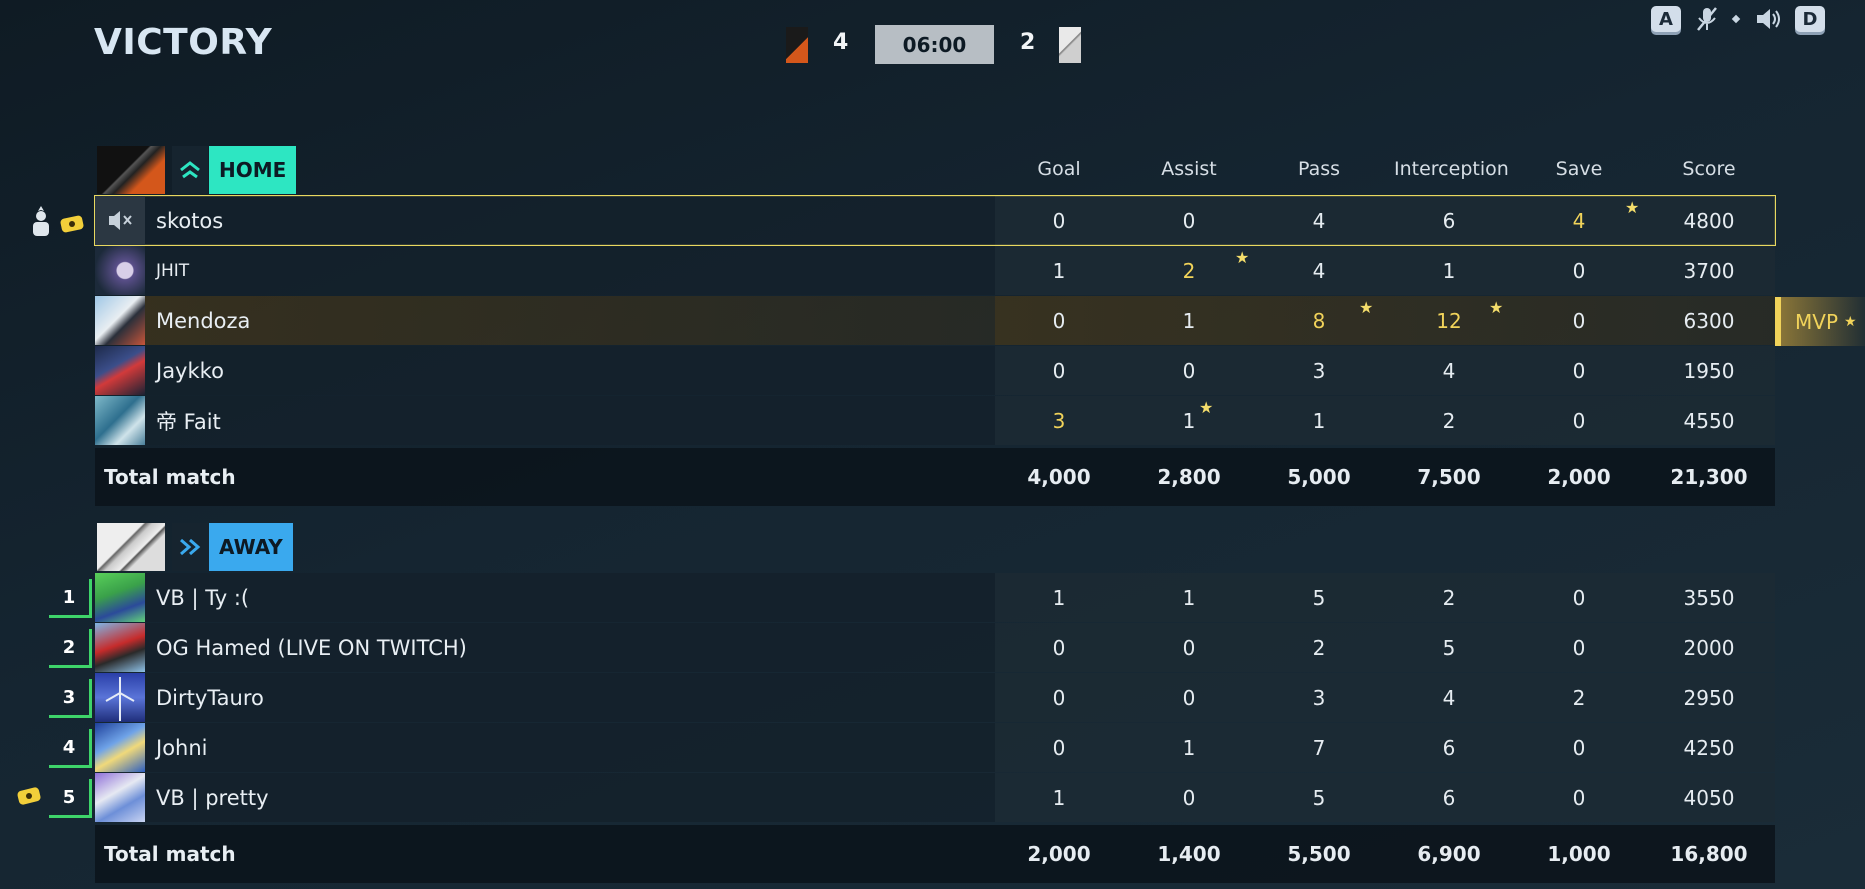  What do you see at coordinates (1319, 420) in the screenshot?
I see `stat-pass: 1` at bounding box center [1319, 420].